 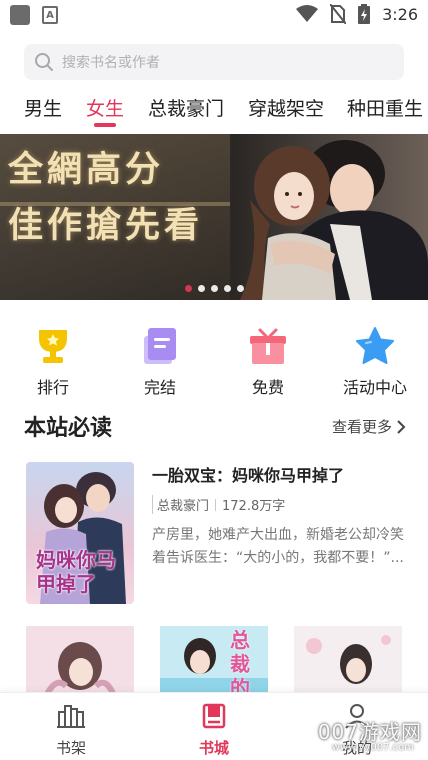 I want to click on notification-square-icon, so click(x=20, y=15).